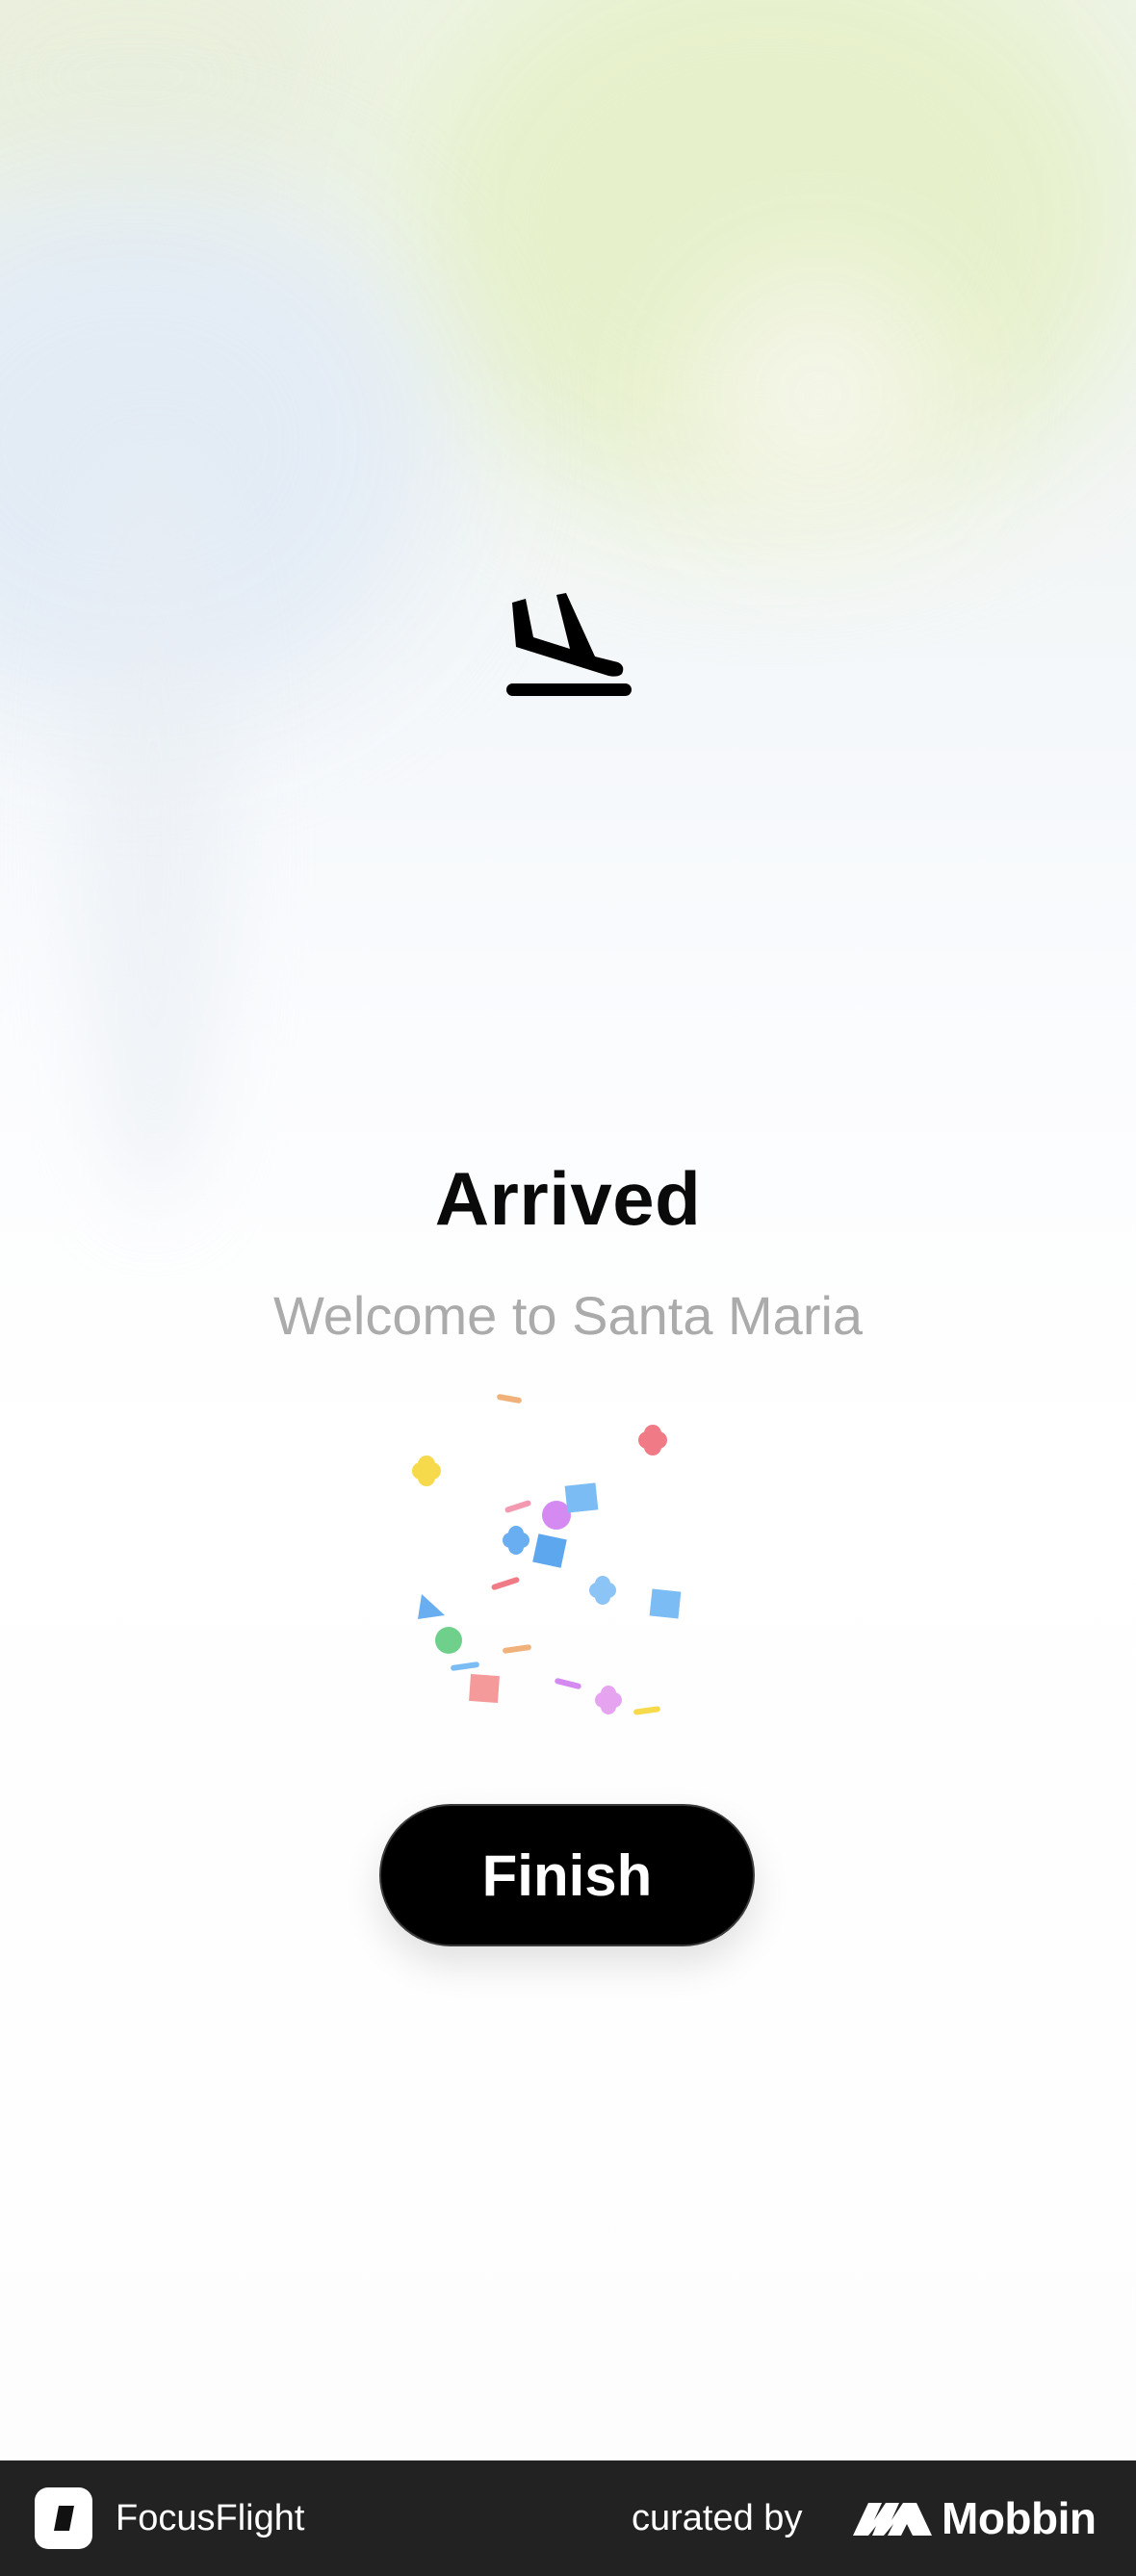 This screenshot has height=2576, width=1136. I want to click on mobbin-brand: Mobbin, so click(1020, 2518).